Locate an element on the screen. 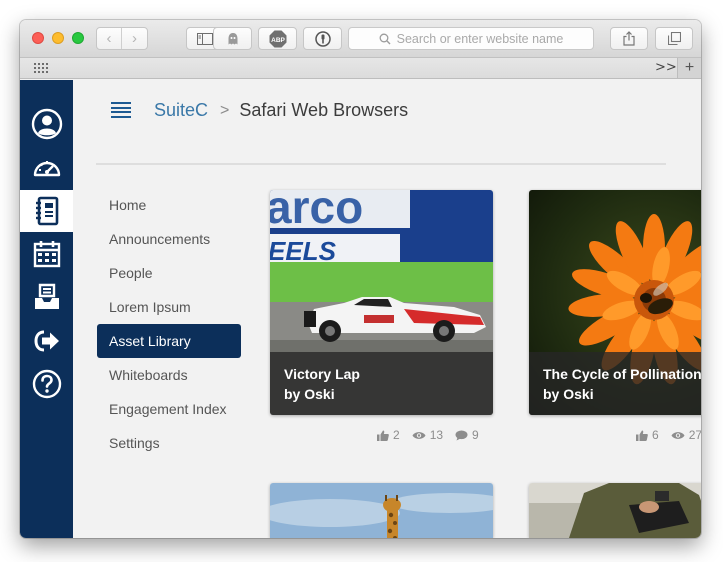 The height and width of the screenshot is (562, 723). zoom-window-button is located at coordinates (78, 38).